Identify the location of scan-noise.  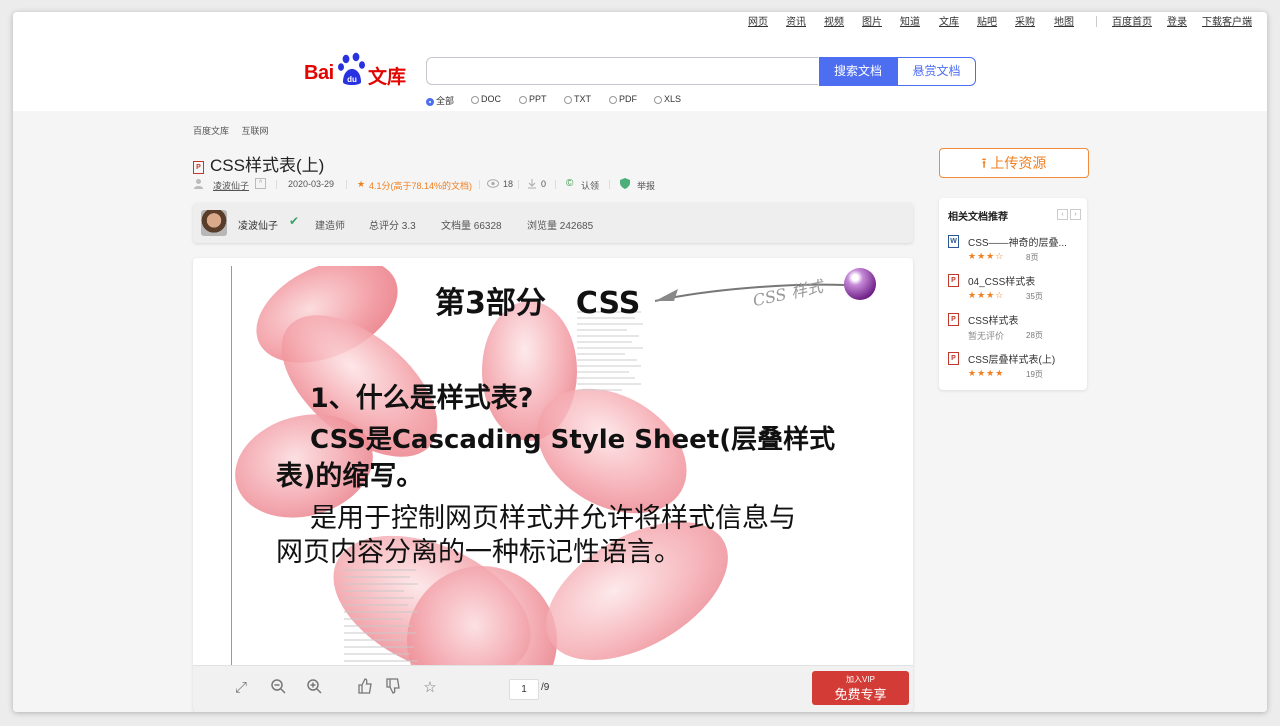
(610, 351).